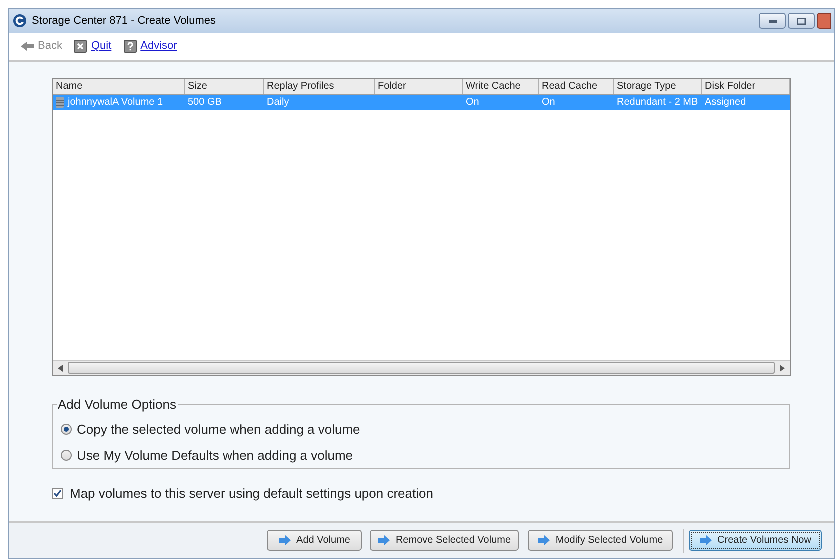 Image resolution: width=835 pixels, height=559 pixels. Describe the element at coordinates (252, 494) in the screenshot. I see `checkbox-label: Map volumes to this server using default settings upon creation` at that location.